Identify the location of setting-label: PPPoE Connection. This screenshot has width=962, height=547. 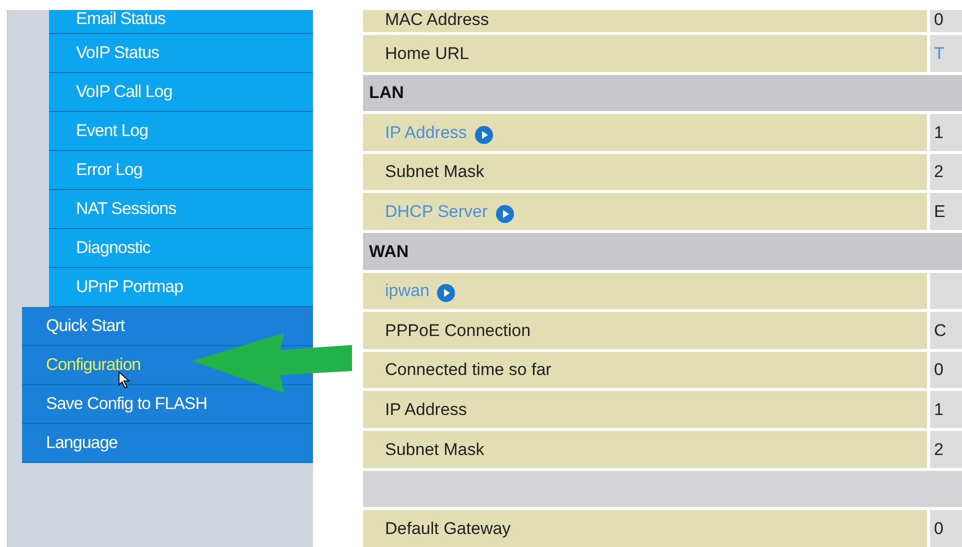
(458, 331).